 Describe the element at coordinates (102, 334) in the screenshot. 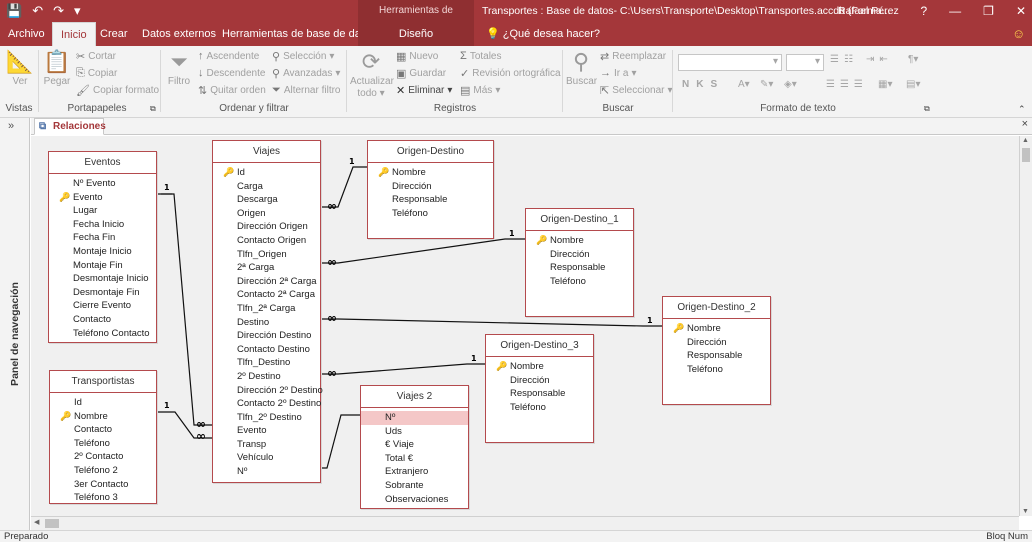

I see `table-field: Teléfono Contacto` at that location.